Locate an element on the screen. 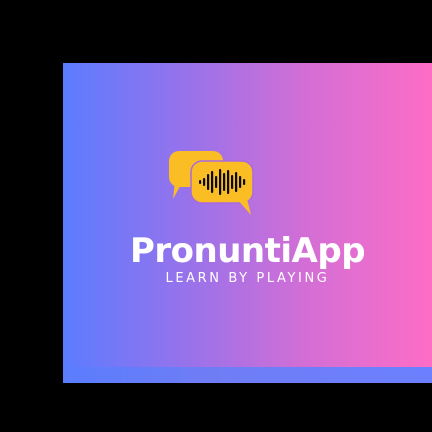  app-tagline: LEARN BY PLAYING is located at coordinates (247, 278).